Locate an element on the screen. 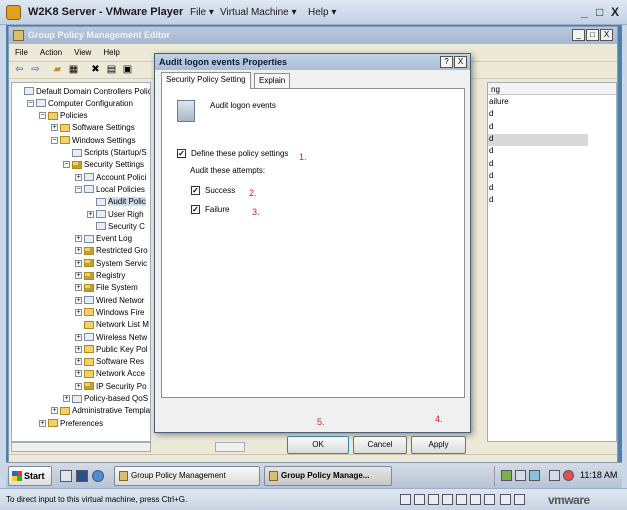 Image resolution: width=627 pixels, height=510 pixels. tree-item: + Wired Networ is located at coordinates (109, 300).